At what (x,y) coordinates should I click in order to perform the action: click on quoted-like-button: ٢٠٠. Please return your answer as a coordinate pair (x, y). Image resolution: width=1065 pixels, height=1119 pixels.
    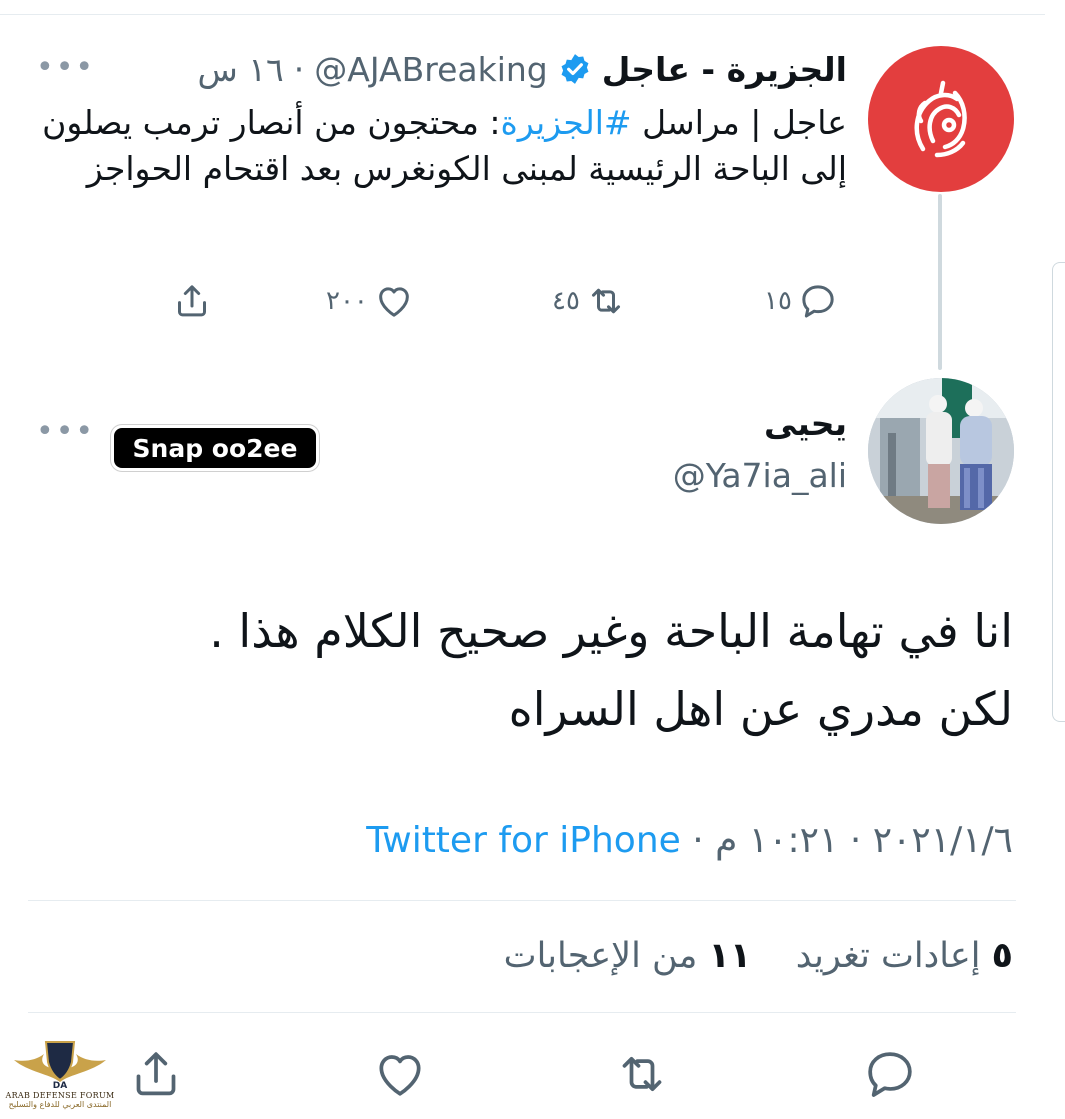
    Looking at the image, I should click on (370, 301).